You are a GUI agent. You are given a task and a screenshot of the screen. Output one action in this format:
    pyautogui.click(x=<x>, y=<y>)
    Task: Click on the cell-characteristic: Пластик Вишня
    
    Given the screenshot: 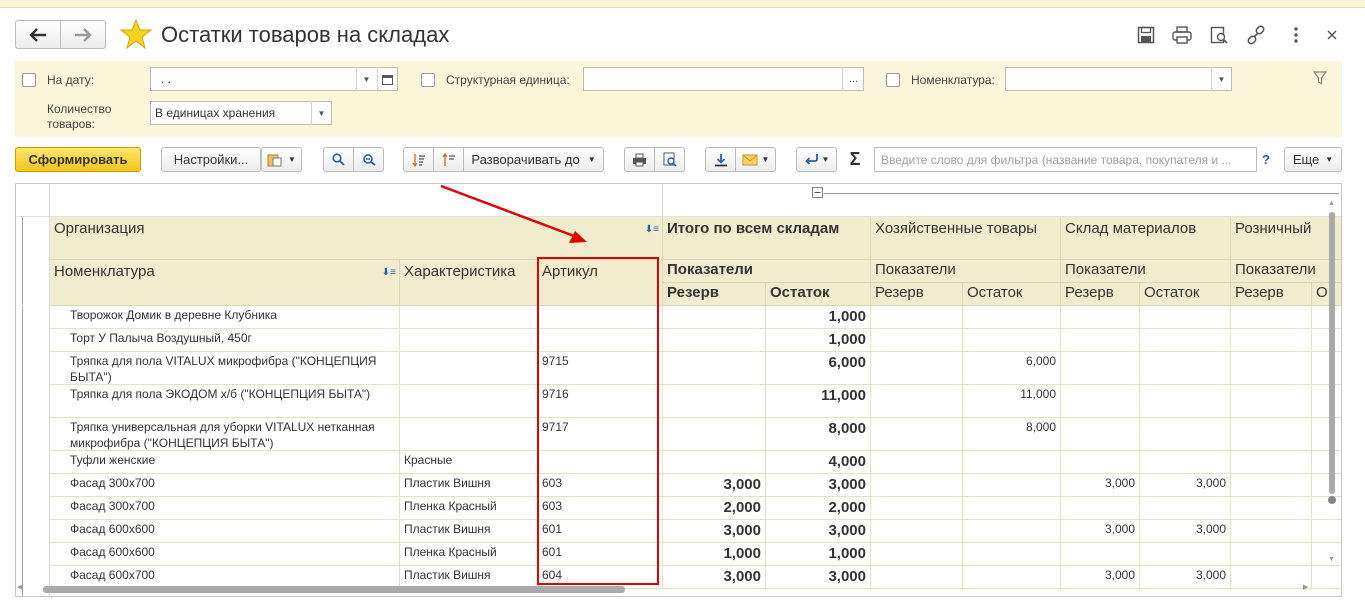 What is the action you would take?
    pyautogui.click(x=469, y=485)
    